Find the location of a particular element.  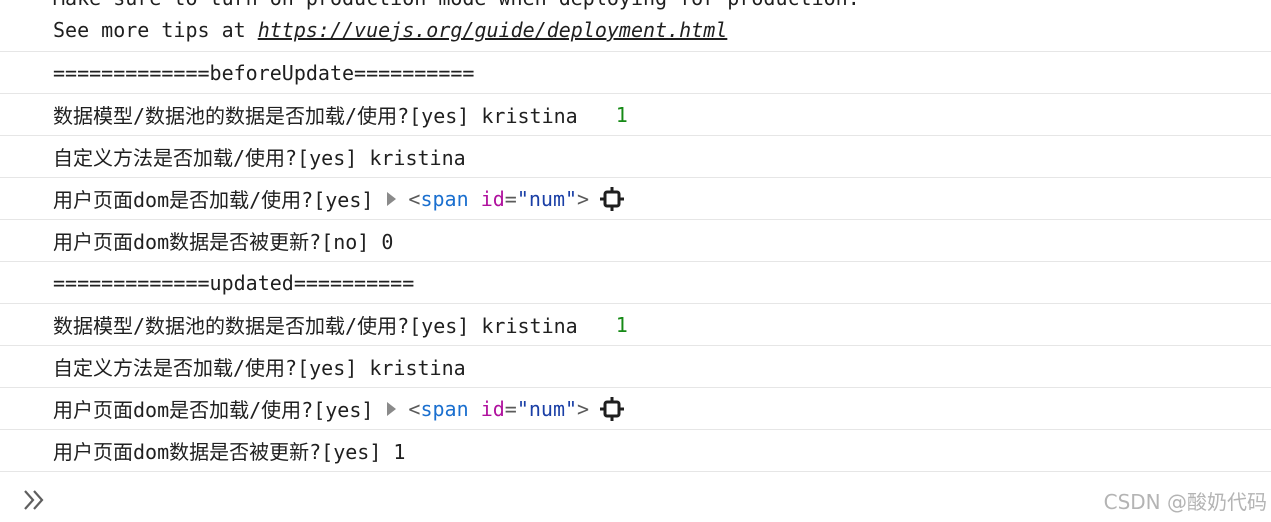

console-input is located at coordinates (562, 500).